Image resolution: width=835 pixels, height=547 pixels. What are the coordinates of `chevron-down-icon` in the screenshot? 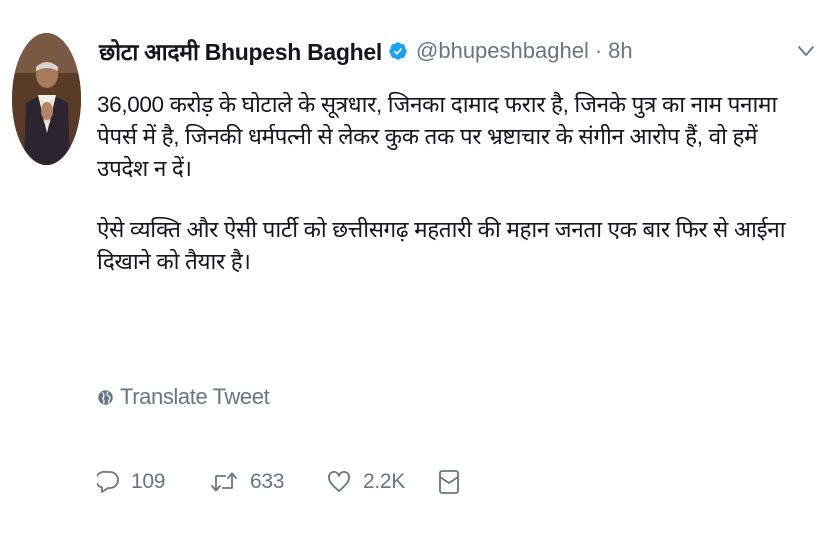 It's located at (806, 51).